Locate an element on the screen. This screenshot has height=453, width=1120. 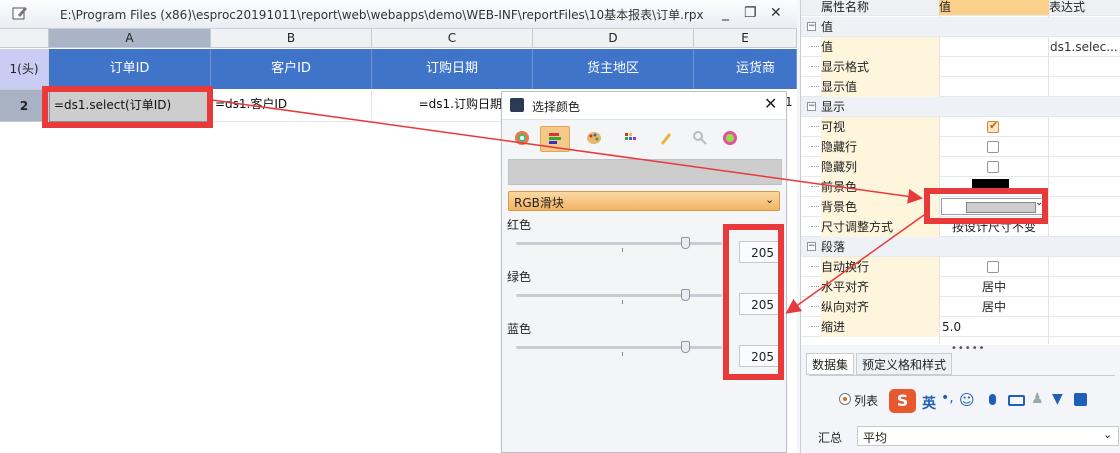
arrow-cell-to-bgcolor is located at coordinates (567, 151).